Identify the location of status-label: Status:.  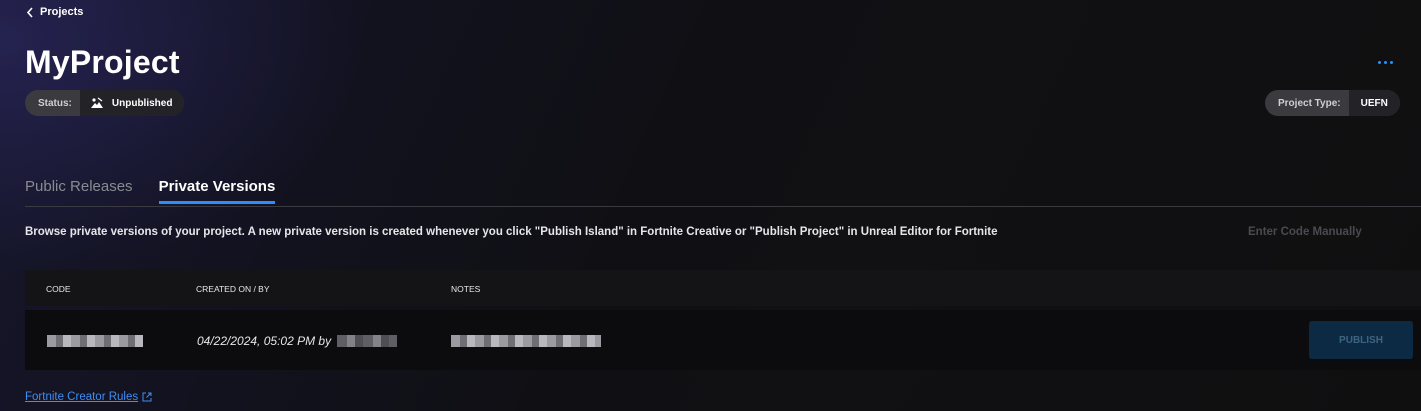
(55, 103).